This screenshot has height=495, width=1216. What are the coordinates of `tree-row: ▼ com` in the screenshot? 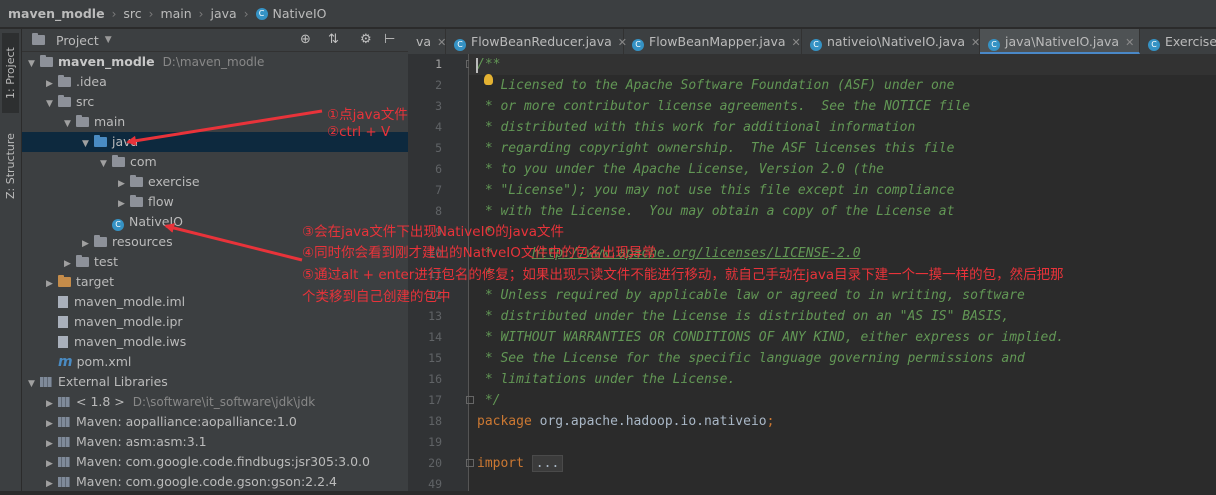 It's located at (215, 162).